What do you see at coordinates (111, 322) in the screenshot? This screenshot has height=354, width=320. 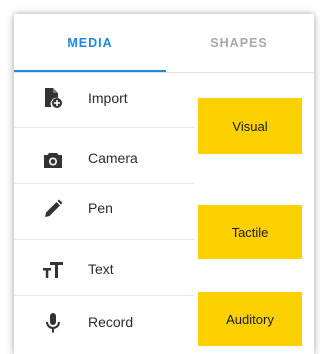 I see `list-item-label: Record` at bounding box center [111, 322].